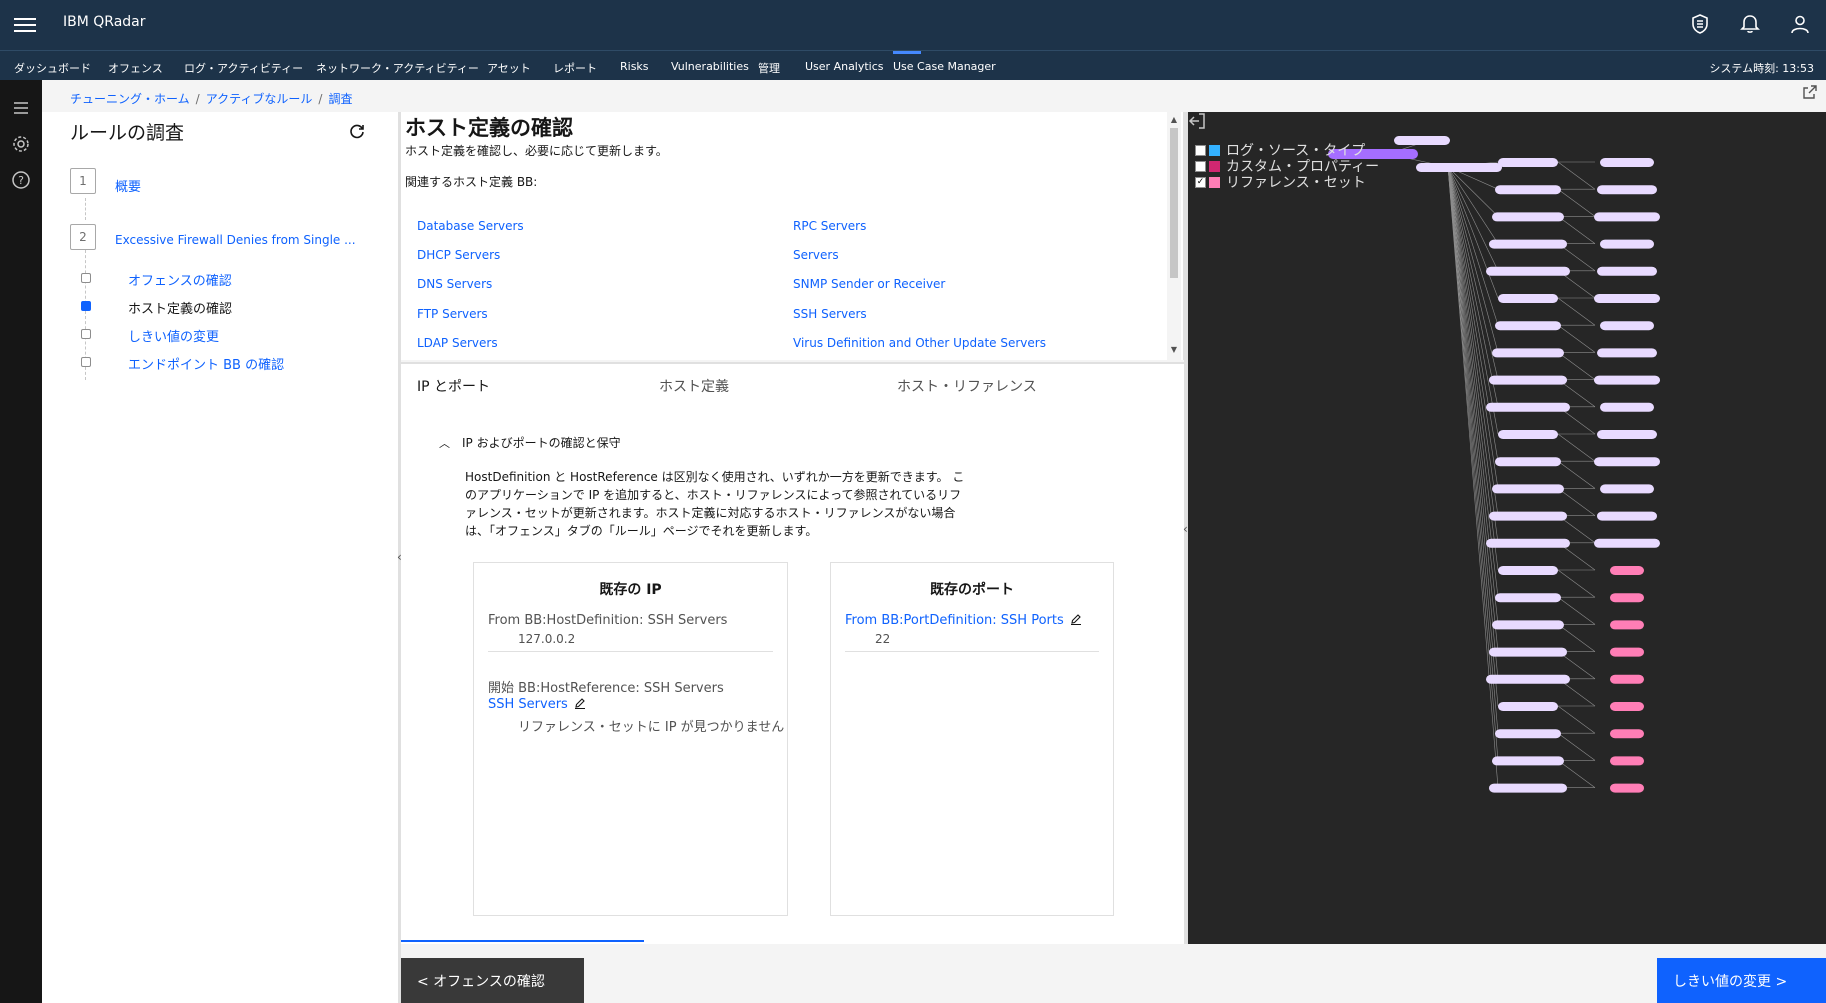  I want to click on substep-review-endpoint-bb: エンドポイント BB の確認, so click(206, 363).